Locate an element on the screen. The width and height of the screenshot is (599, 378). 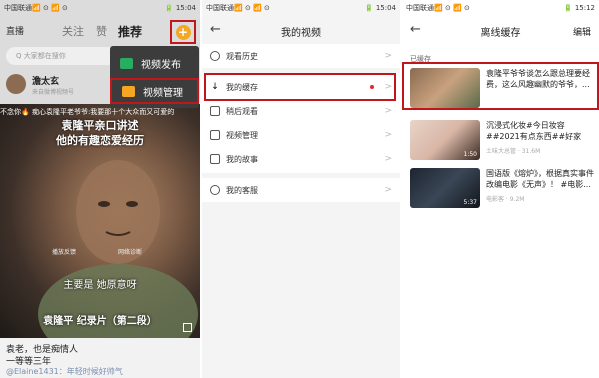
author-name: 澹太玄 is located at coordinates (45, 80).